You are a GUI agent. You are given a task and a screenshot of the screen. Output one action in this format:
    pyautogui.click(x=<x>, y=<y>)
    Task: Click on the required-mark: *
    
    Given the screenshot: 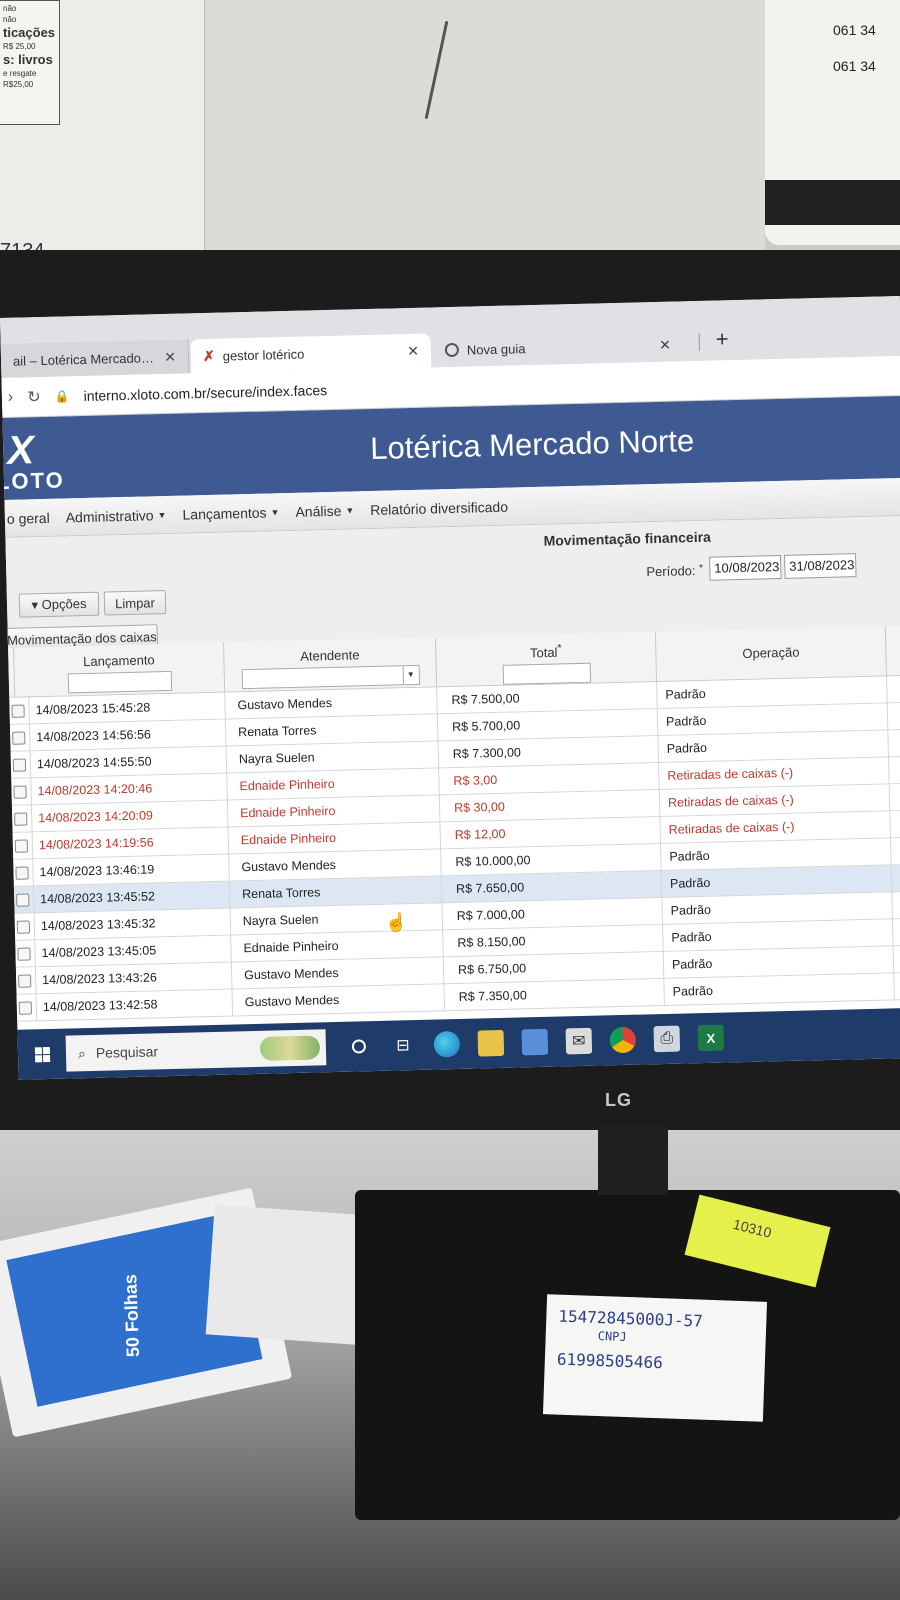 What is the action you would take?
    pyautogui.click(x=701, y=568)
    